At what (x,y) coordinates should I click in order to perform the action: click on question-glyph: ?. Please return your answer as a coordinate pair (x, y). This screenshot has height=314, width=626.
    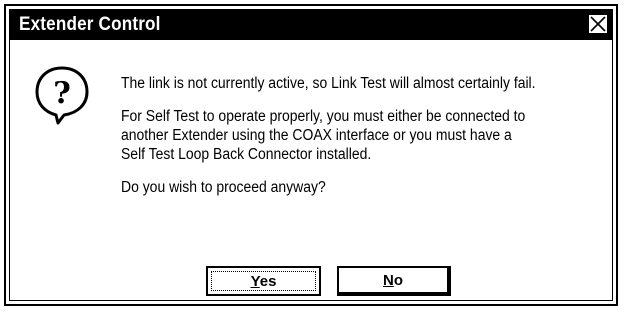
    Looking at the image, I should click on (62, 93).